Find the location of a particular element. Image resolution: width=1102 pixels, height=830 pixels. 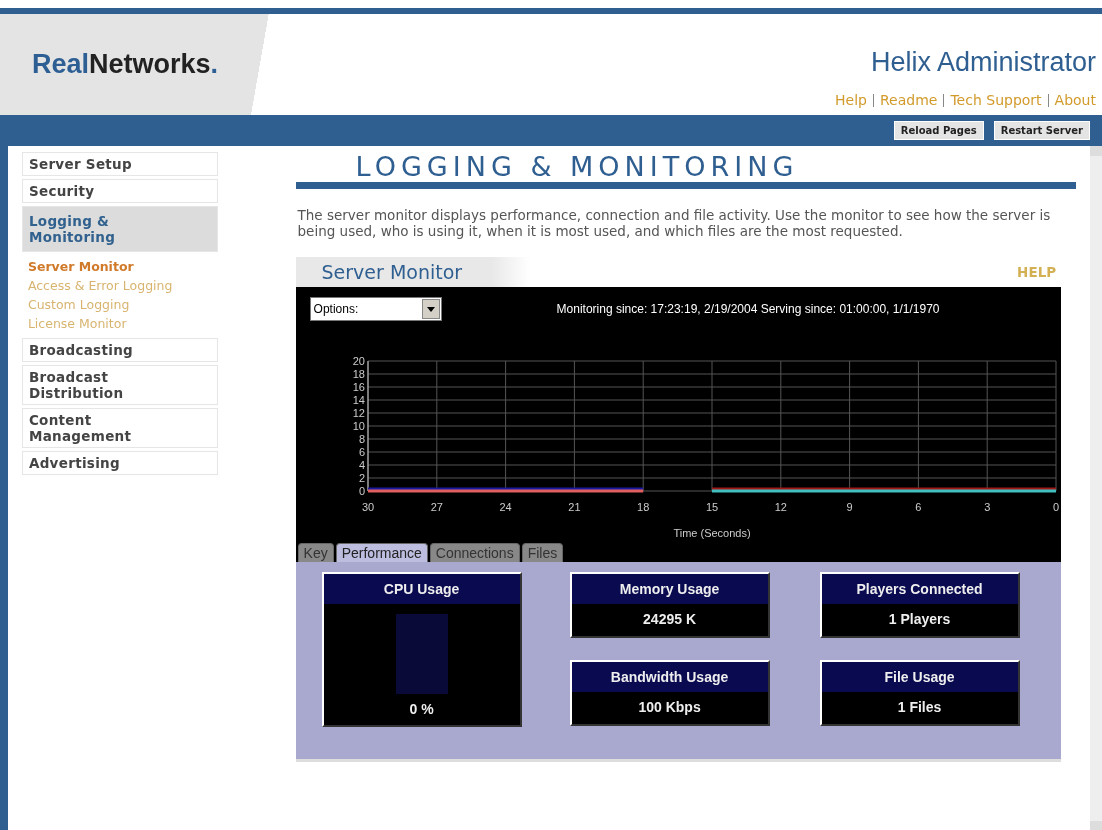

metric-title: Memory Usage is located at coordinates (669, 589).